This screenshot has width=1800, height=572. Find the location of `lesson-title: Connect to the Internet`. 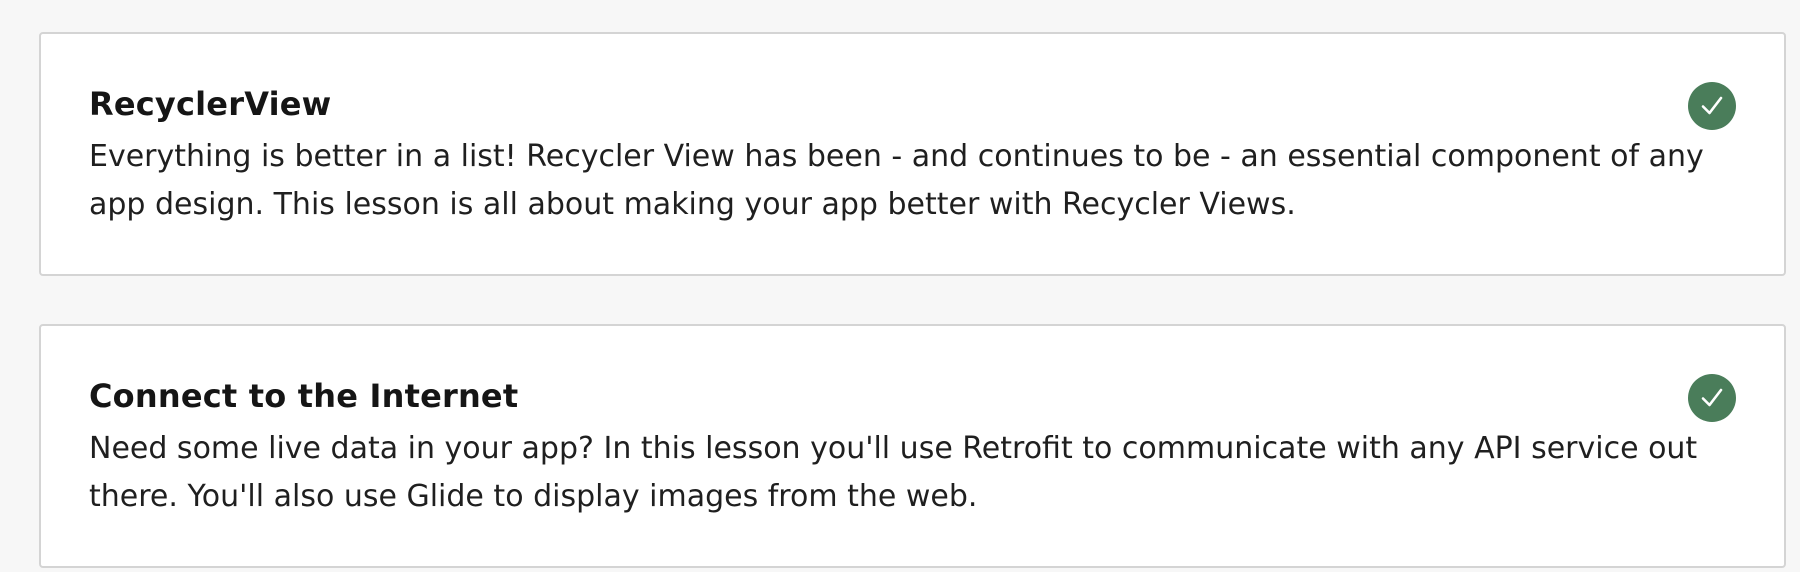

lesson-title: Connect to the Internet is located at coordinates (304, 396).